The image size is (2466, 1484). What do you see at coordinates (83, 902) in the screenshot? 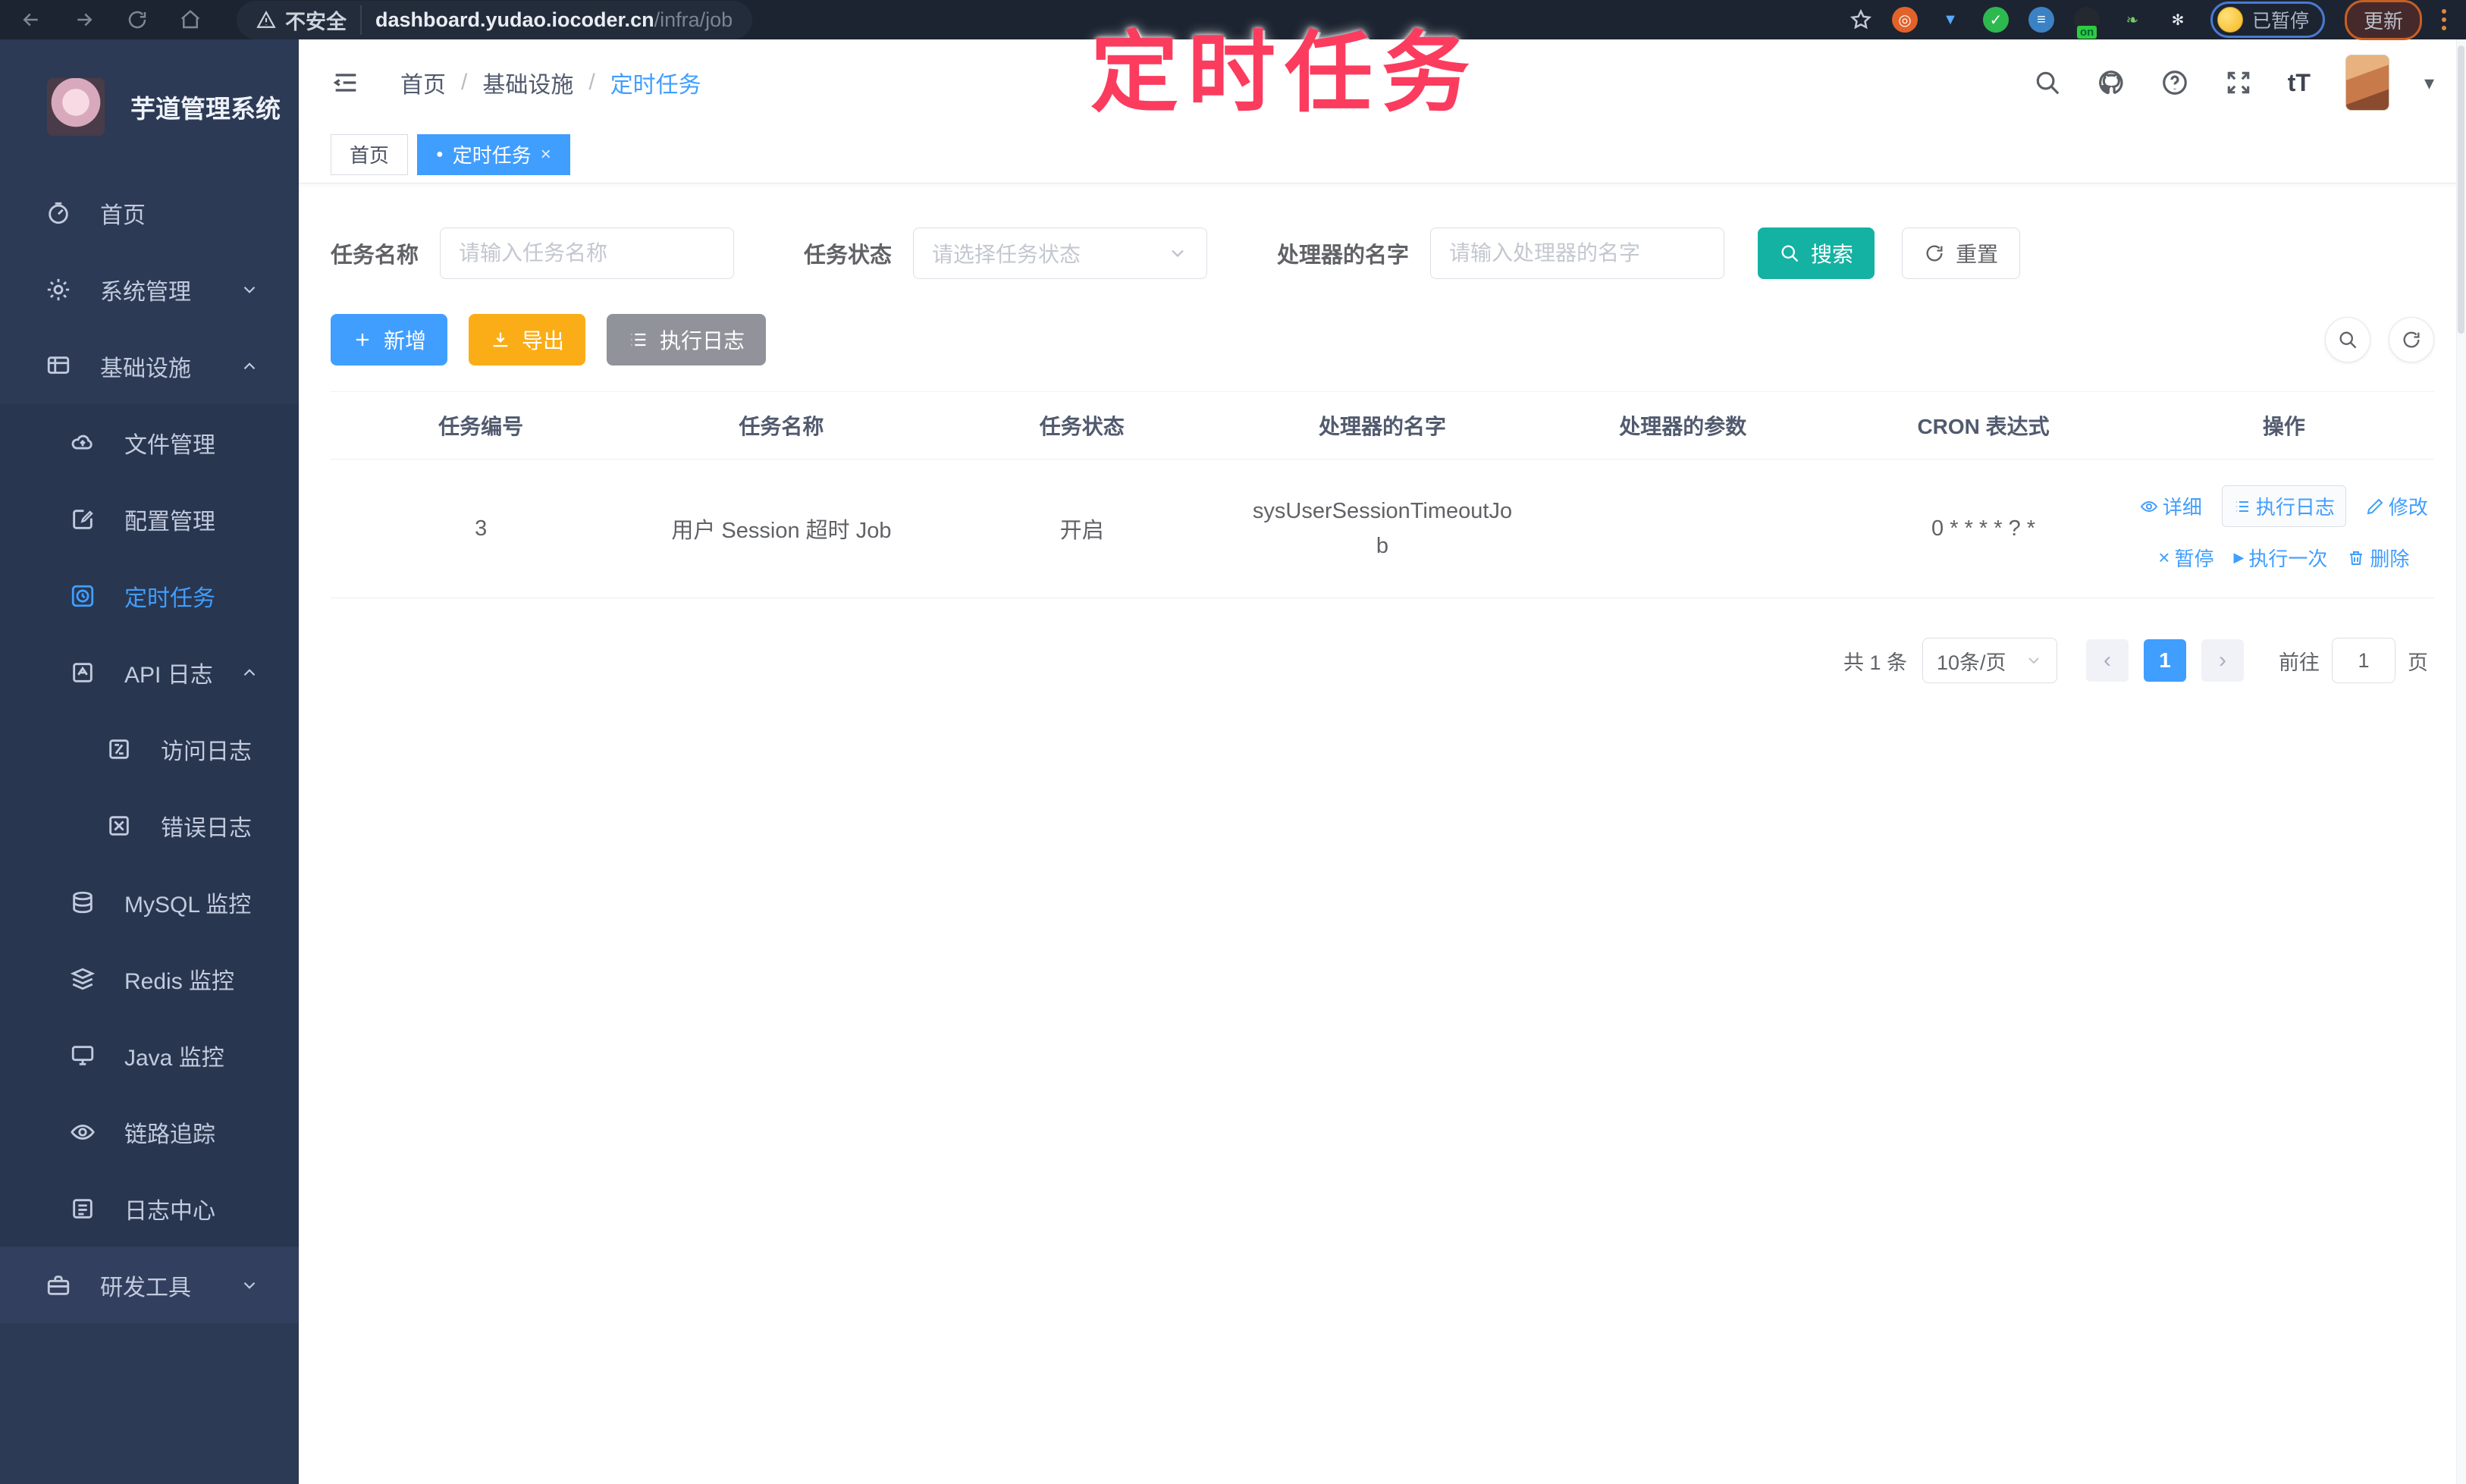
I see `mysql-icon` at bounding box center [83, 902].